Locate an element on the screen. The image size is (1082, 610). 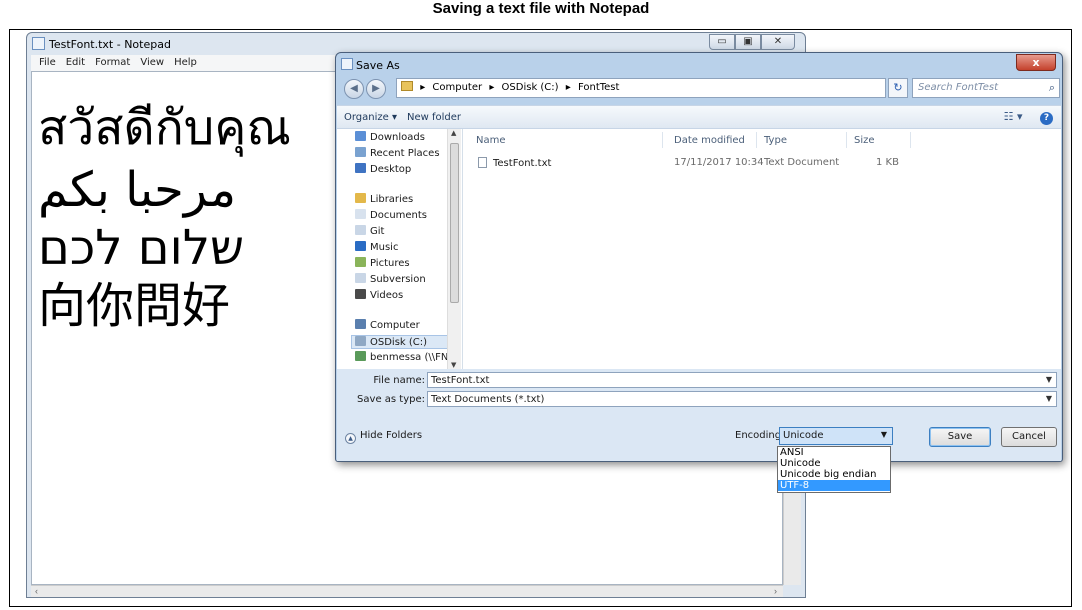
address-bar: ▸ Computer ▸ OSDisk (C:) ▸ FontTest ▼ is located at coordinates (662, 88).